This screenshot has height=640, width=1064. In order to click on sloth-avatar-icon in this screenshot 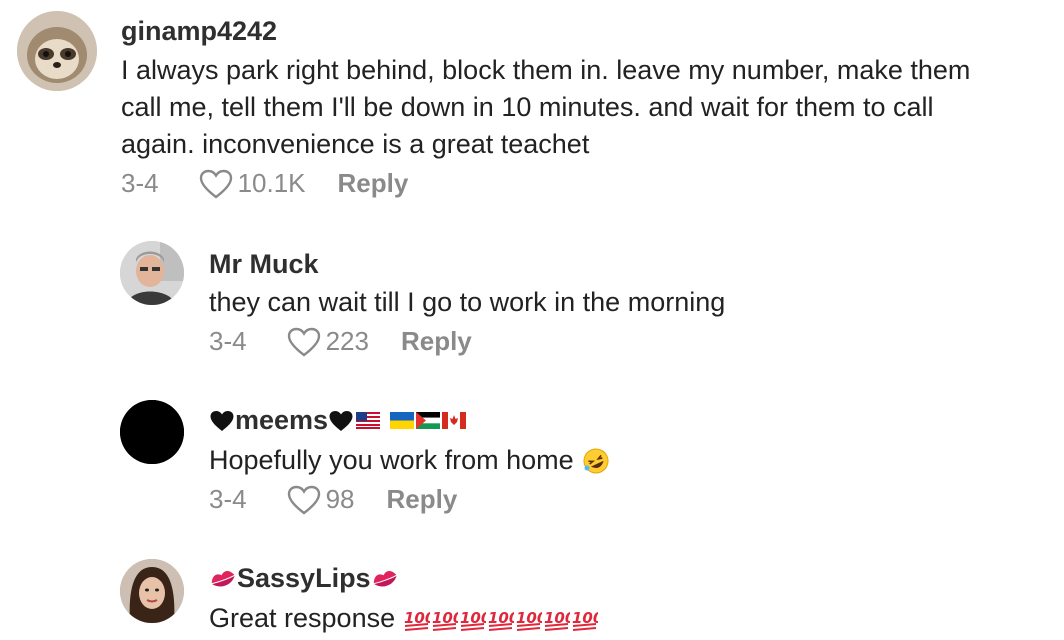, I will do `click(57, 51)`.